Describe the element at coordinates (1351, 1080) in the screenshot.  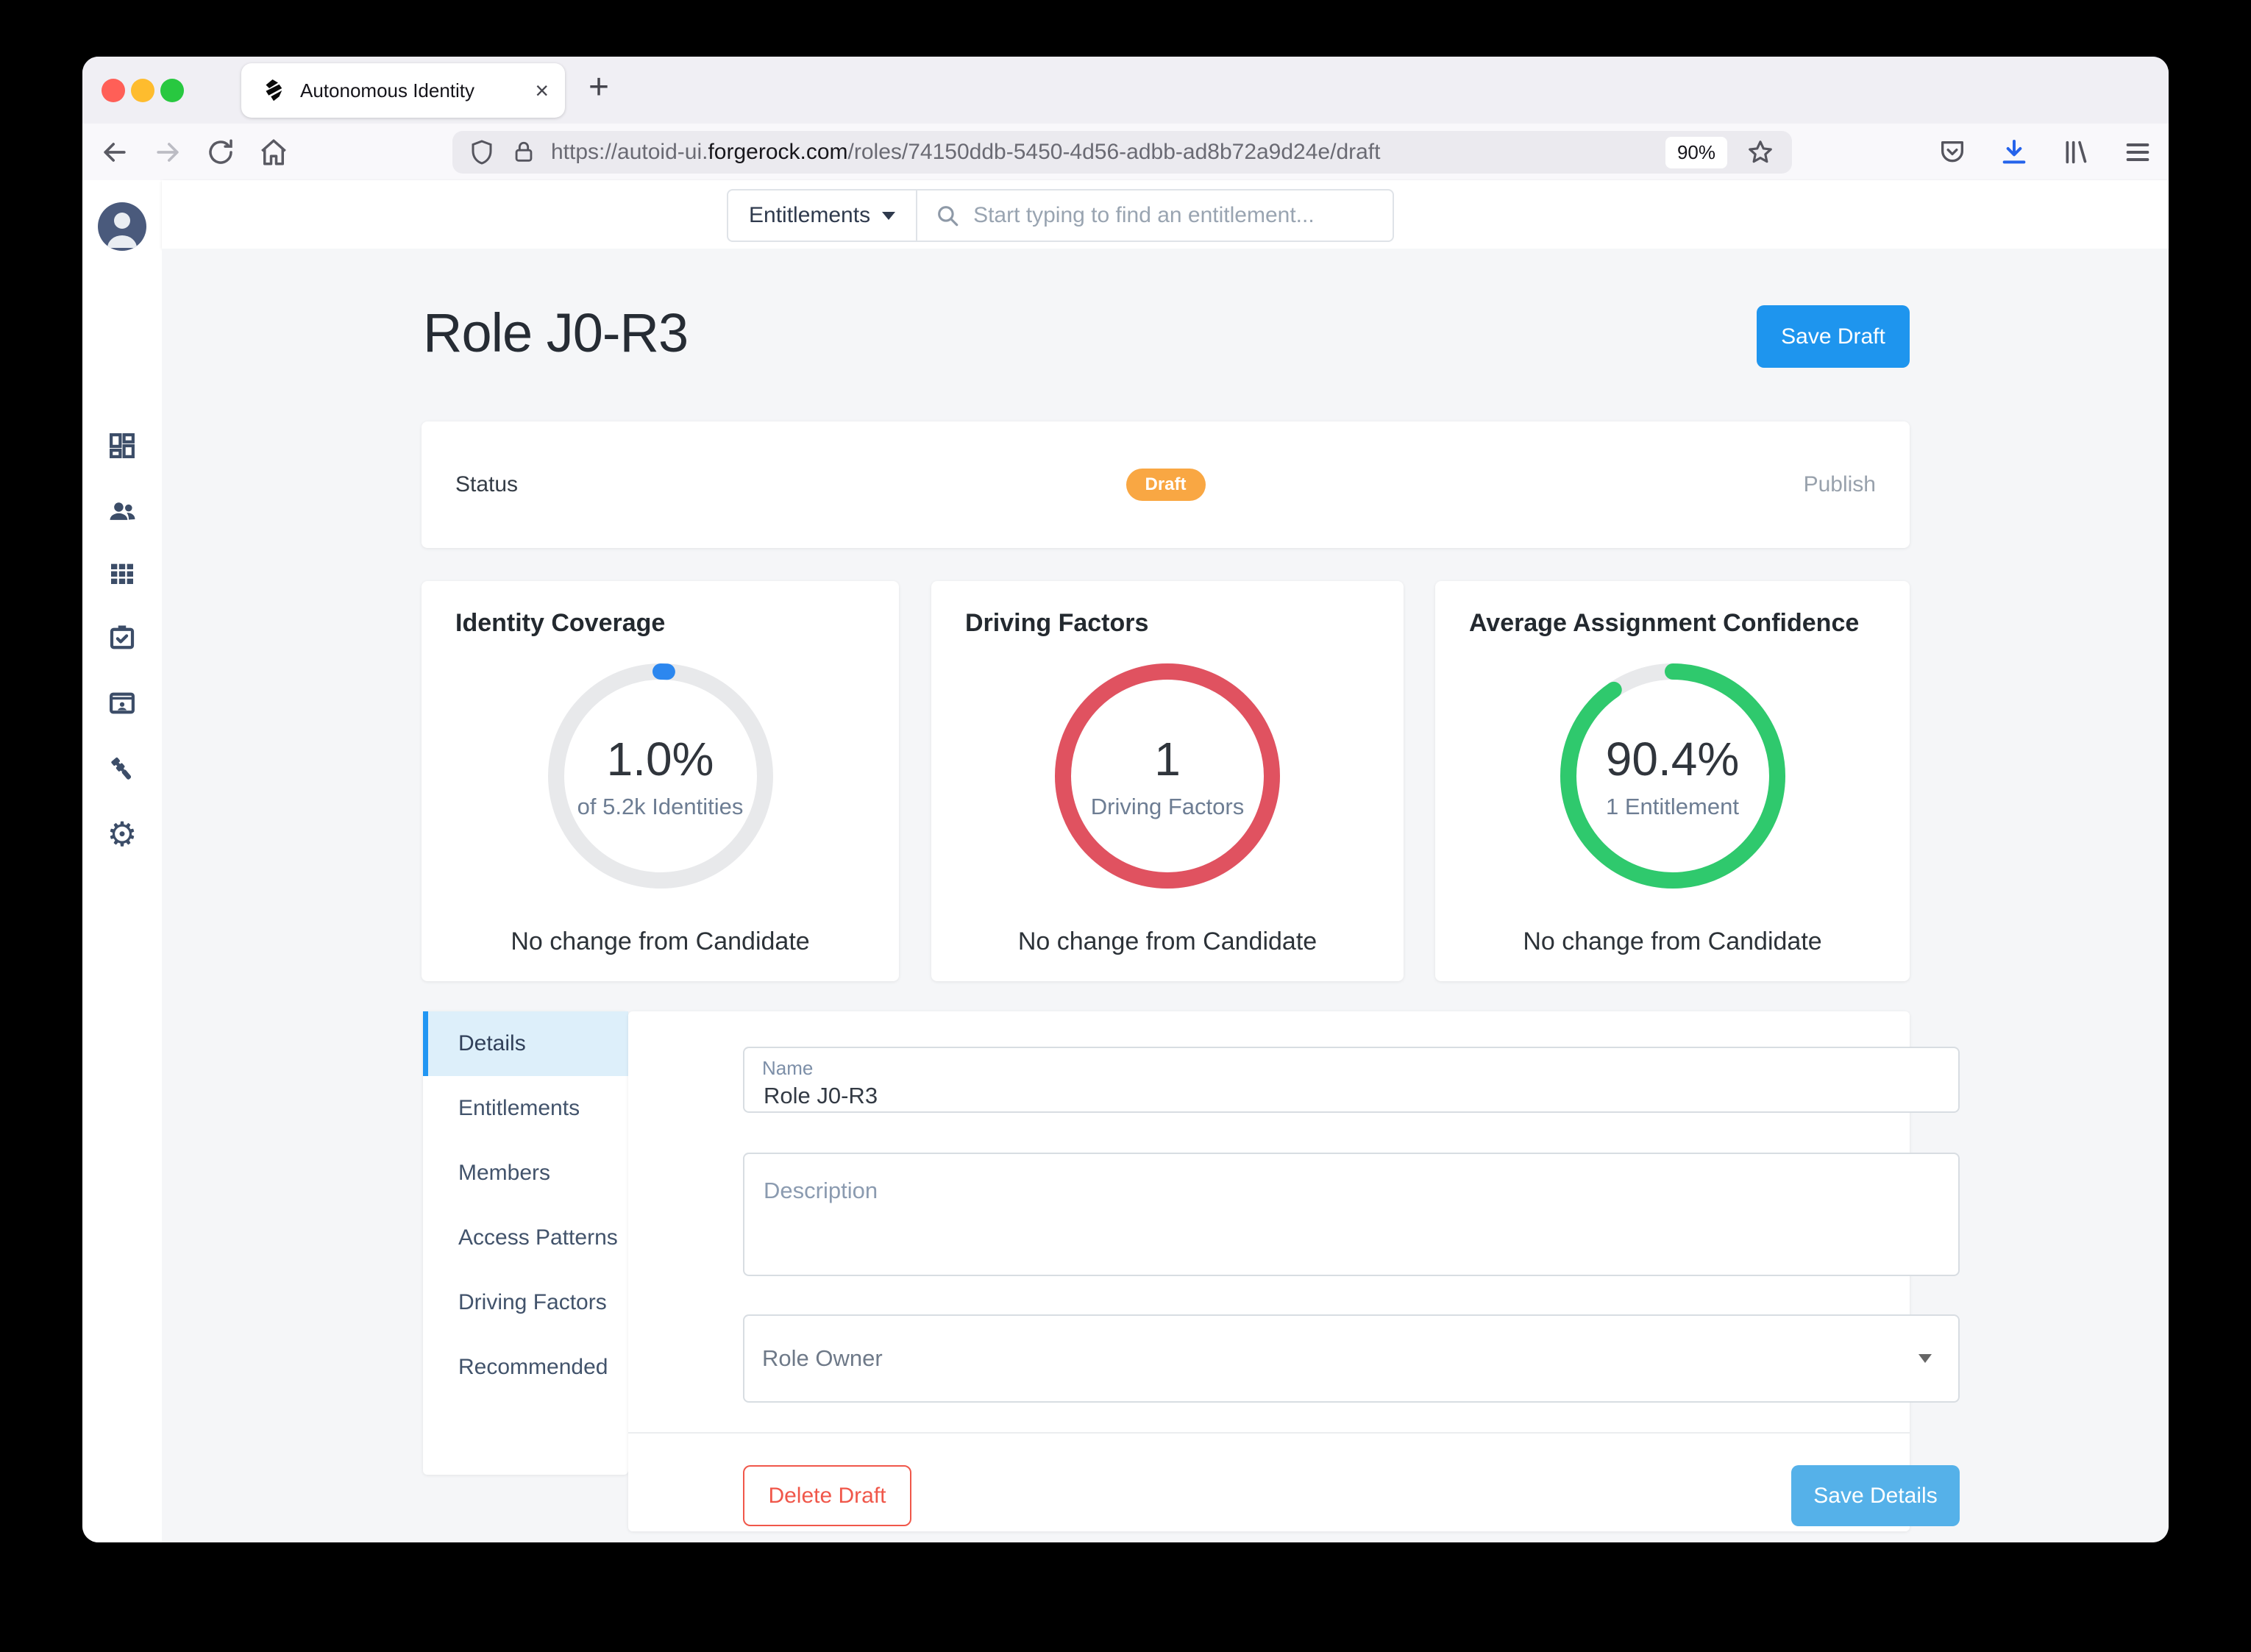
I see `name-field: Name` at that location.